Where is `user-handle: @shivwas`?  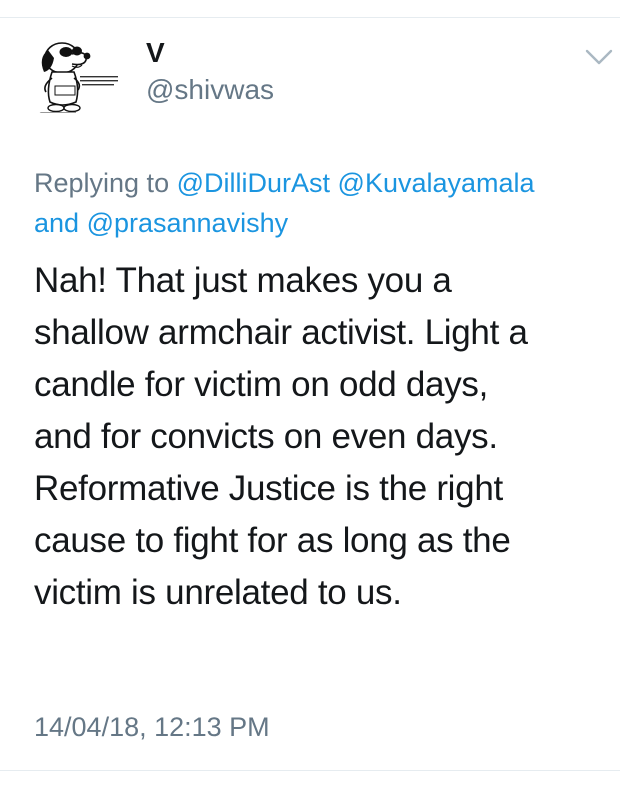 user-handle: @shivwas is located at coordinates (210, 90).